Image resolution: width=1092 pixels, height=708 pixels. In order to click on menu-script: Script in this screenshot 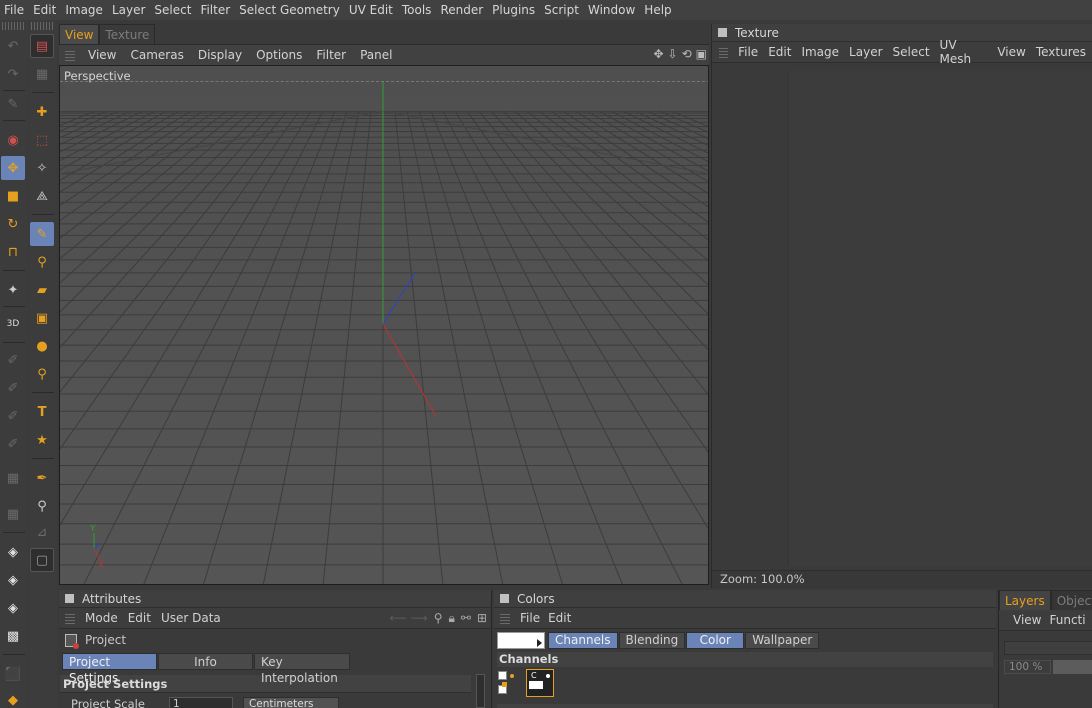, I will do `click(562, 10)`.